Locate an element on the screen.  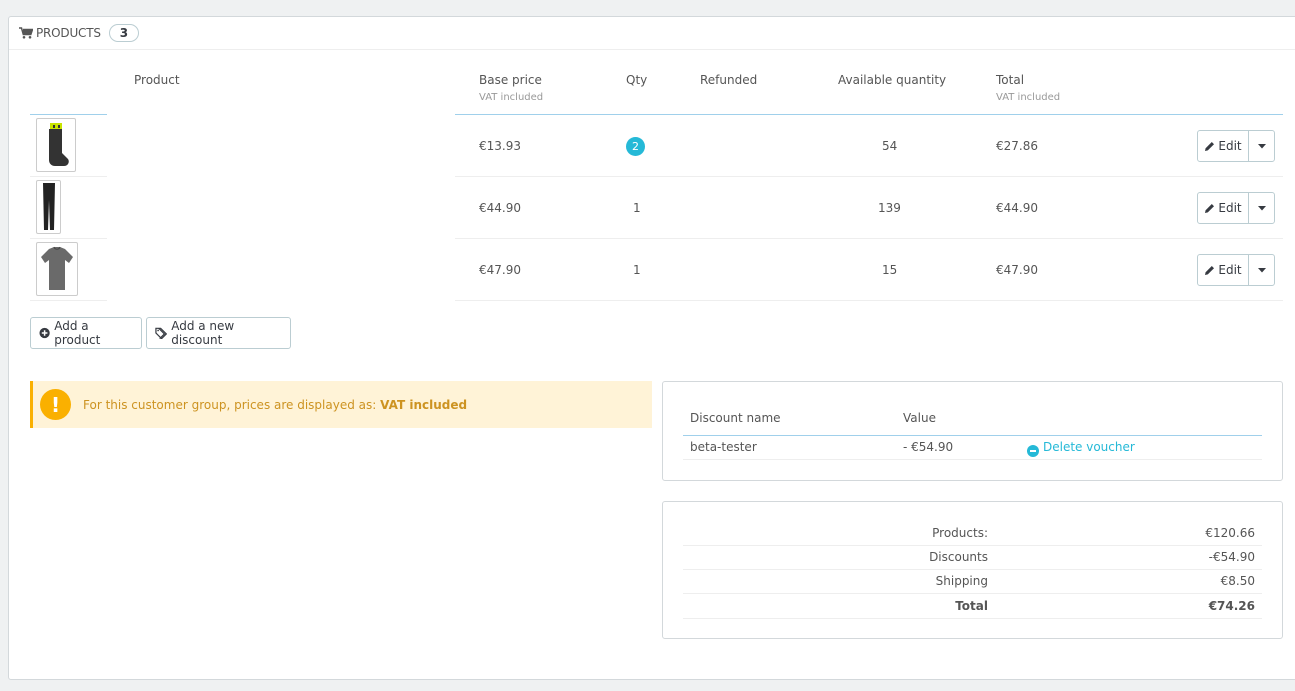
header-total: Total is located at coordinates (1010, 80).